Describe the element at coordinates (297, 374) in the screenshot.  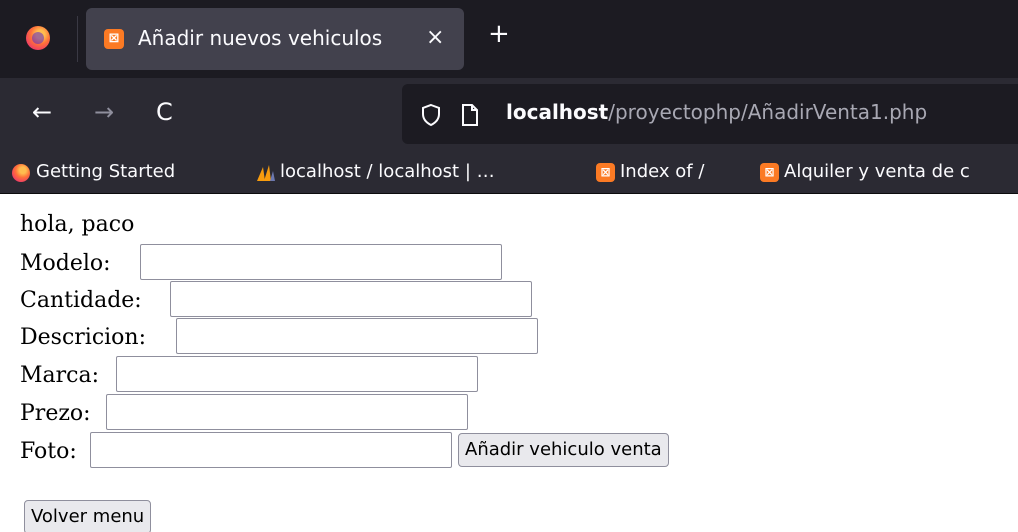
I see `marca-input` at that location.